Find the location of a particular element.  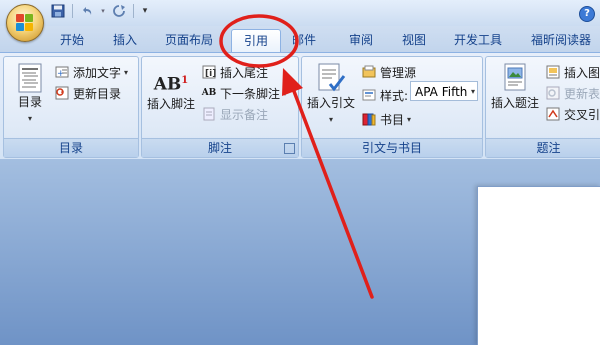

insert-footnote-button: AB1 插入脚注 is located at coordinates (171, 89).